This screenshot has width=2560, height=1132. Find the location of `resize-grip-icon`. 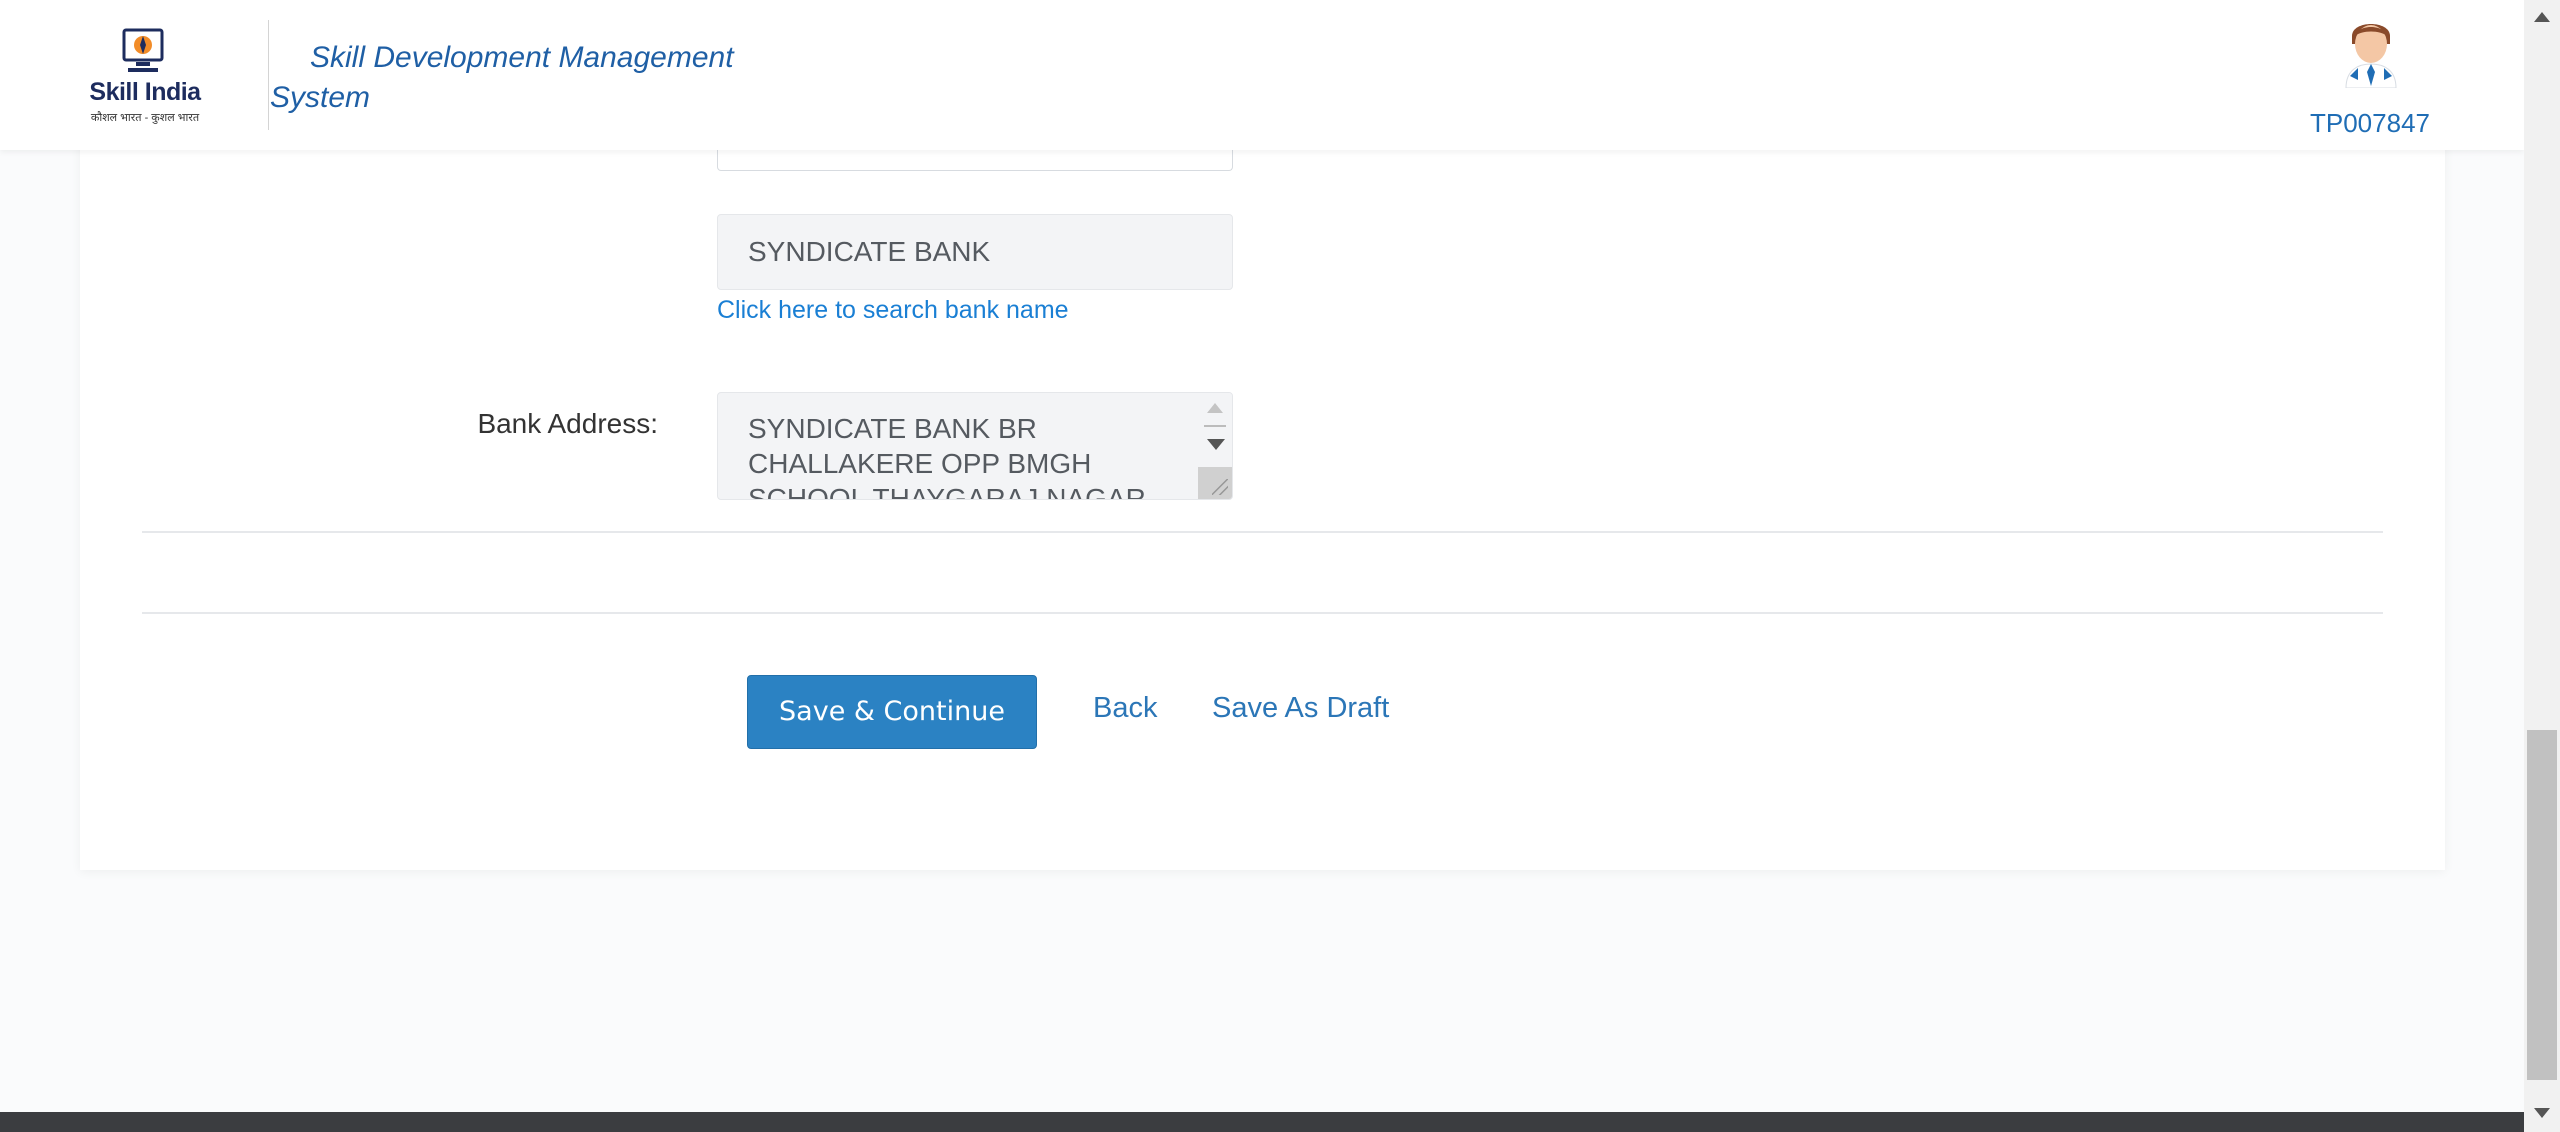

resize-grip-icon is located at coordinates (1220, 487).